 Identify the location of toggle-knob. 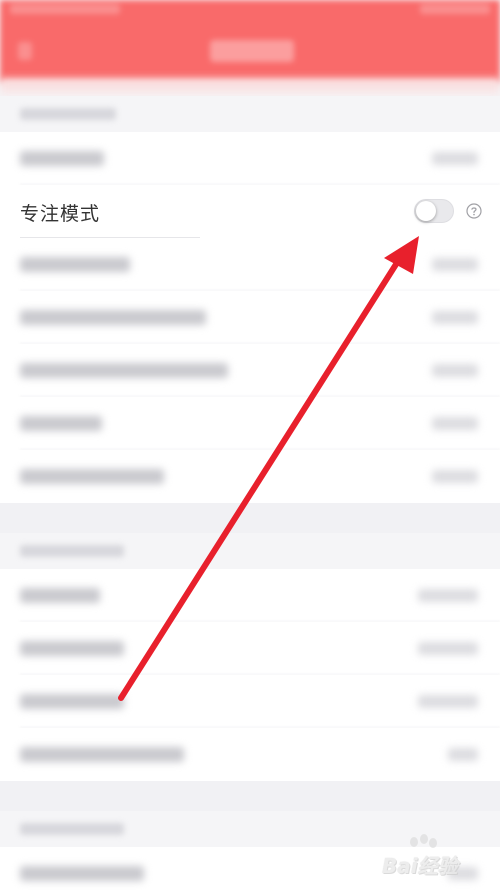
(426, 211).